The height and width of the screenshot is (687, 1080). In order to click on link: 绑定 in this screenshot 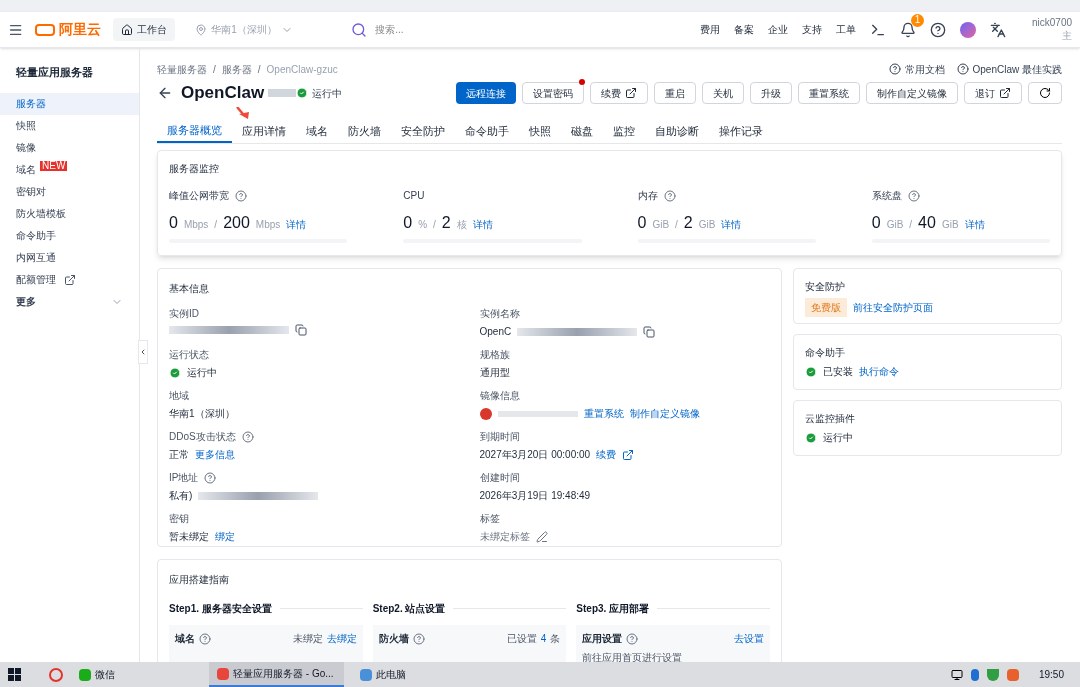, I will do `click(225, 536)`.